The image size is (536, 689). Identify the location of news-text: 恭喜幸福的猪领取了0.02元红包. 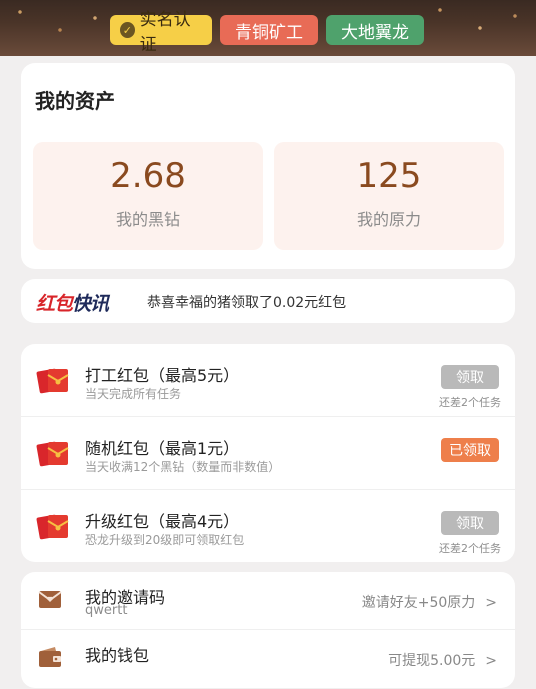
(247, 303).